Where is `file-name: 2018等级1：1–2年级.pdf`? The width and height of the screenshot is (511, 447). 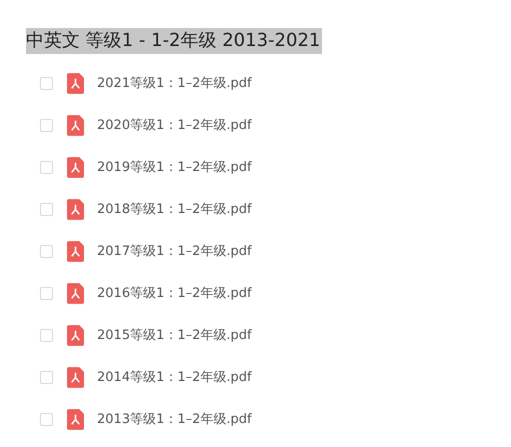 file-name: 2018等级1：1–2年级.pdf is located at coordinates (174, 209).